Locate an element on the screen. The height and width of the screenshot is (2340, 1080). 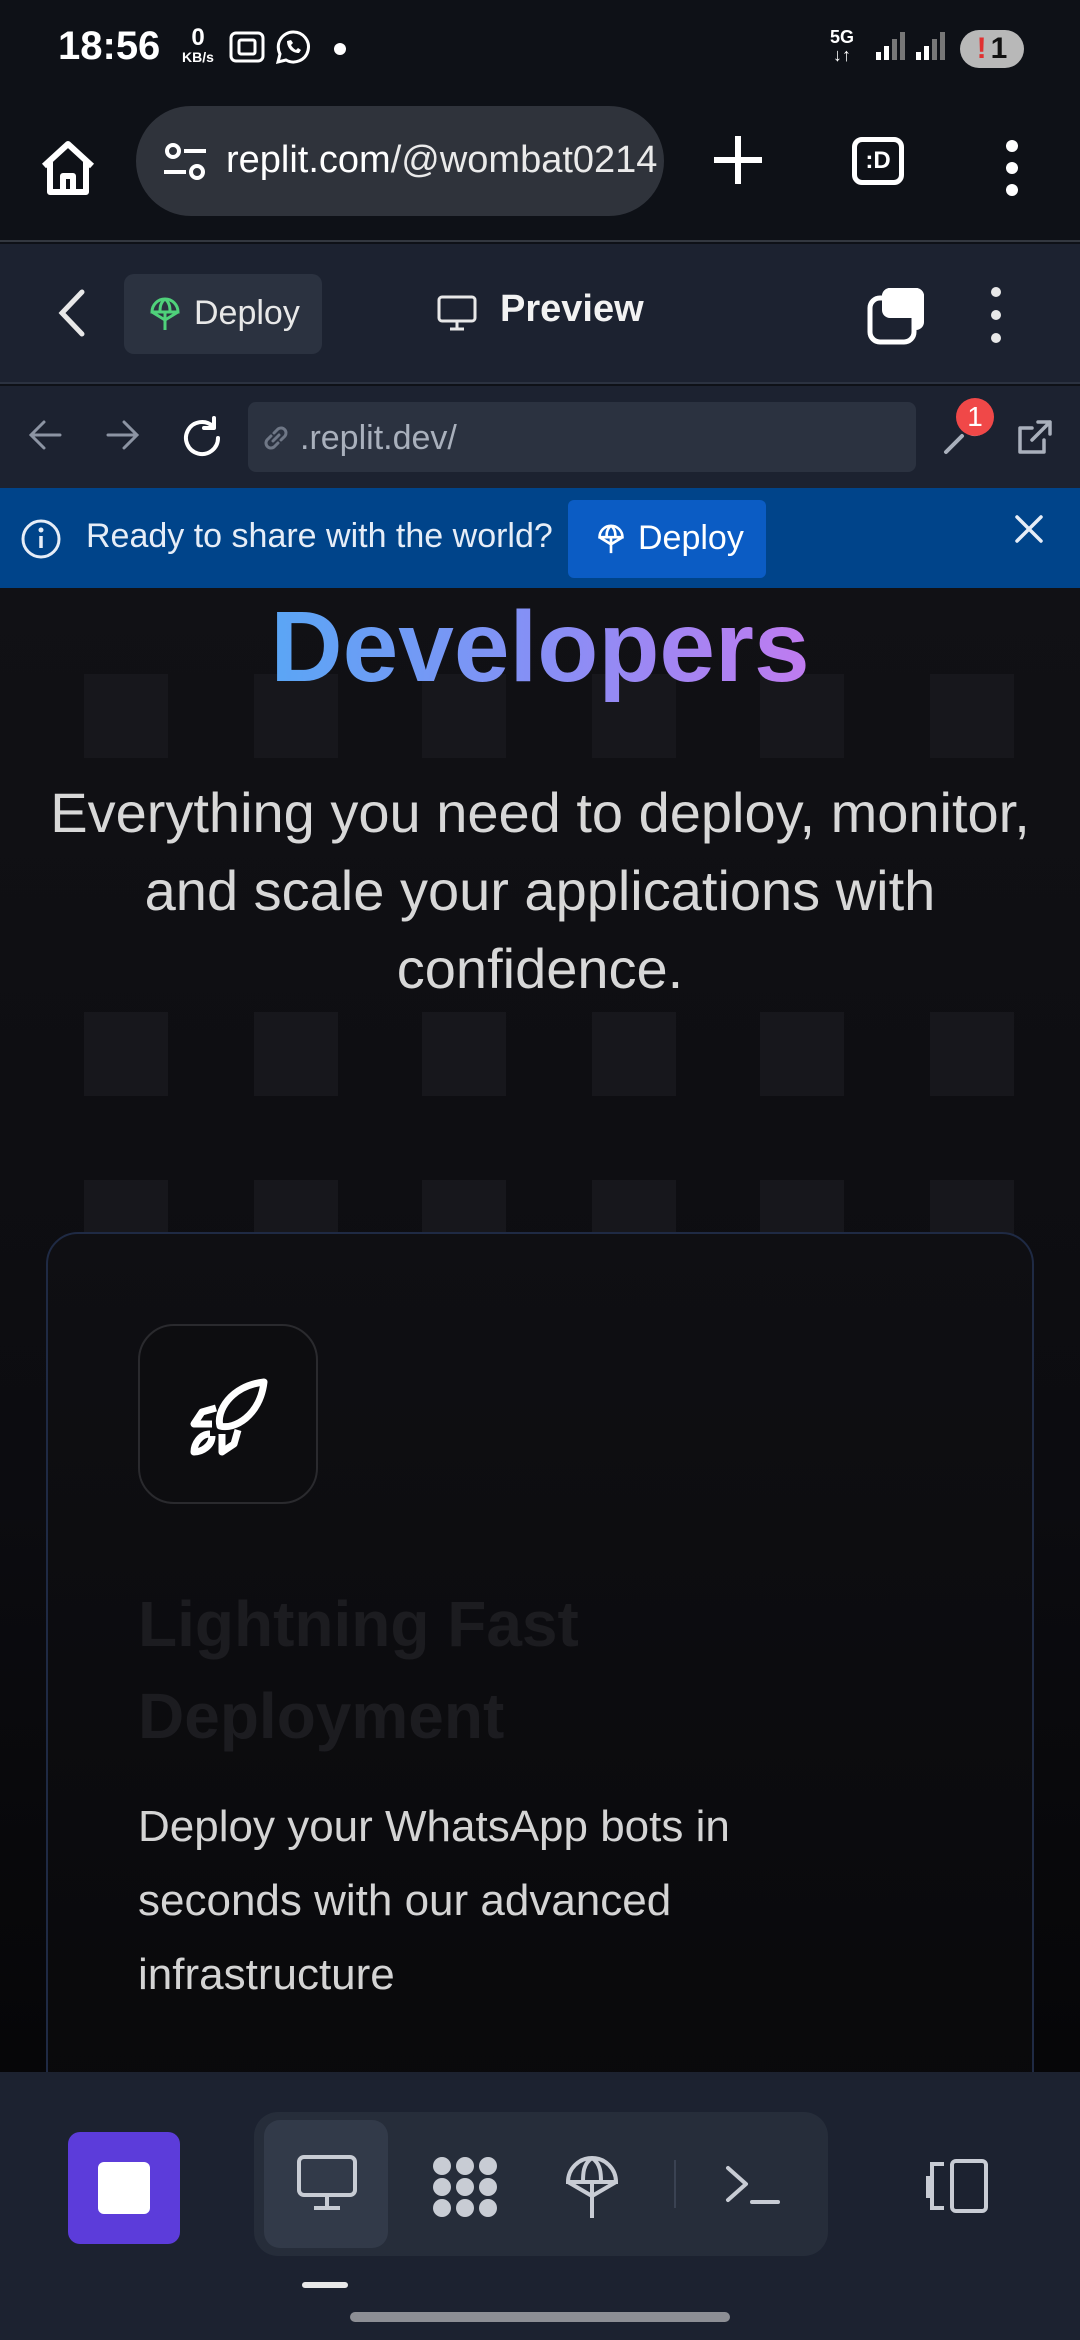
close-icon is located at coordinates (1029, 529).